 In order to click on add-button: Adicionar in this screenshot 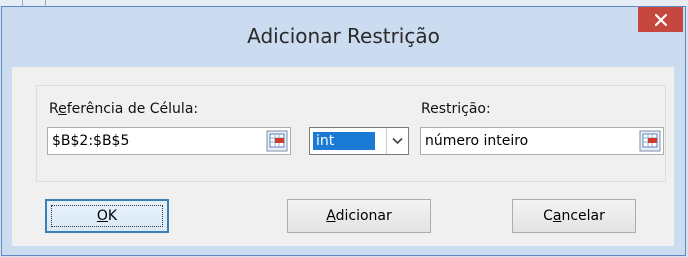, I will do `click(359, 216)`.